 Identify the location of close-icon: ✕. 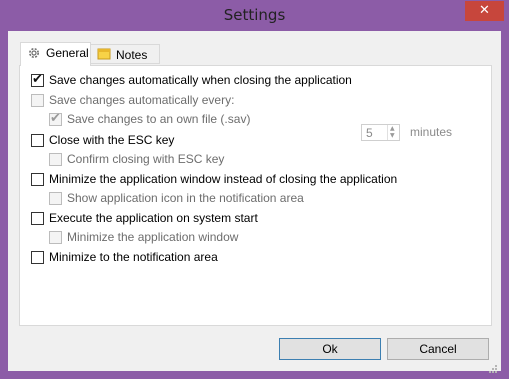
(484, 10).